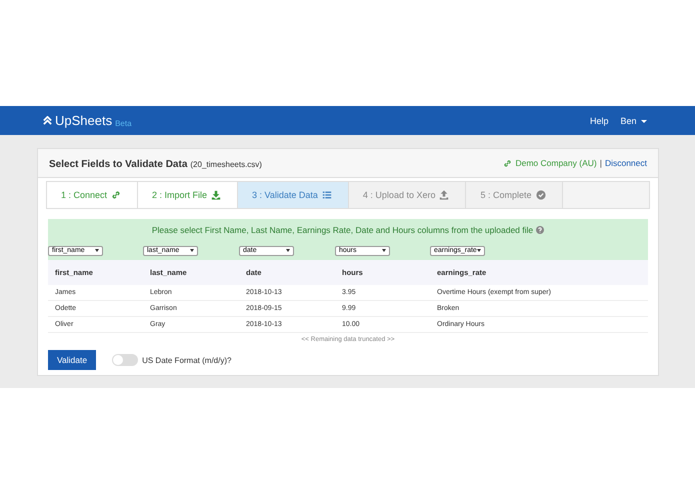 Image resolution: width=695 pixels, height=494 pixels. I want to click on disconnect-link: Disconnect, so click(625, 163).